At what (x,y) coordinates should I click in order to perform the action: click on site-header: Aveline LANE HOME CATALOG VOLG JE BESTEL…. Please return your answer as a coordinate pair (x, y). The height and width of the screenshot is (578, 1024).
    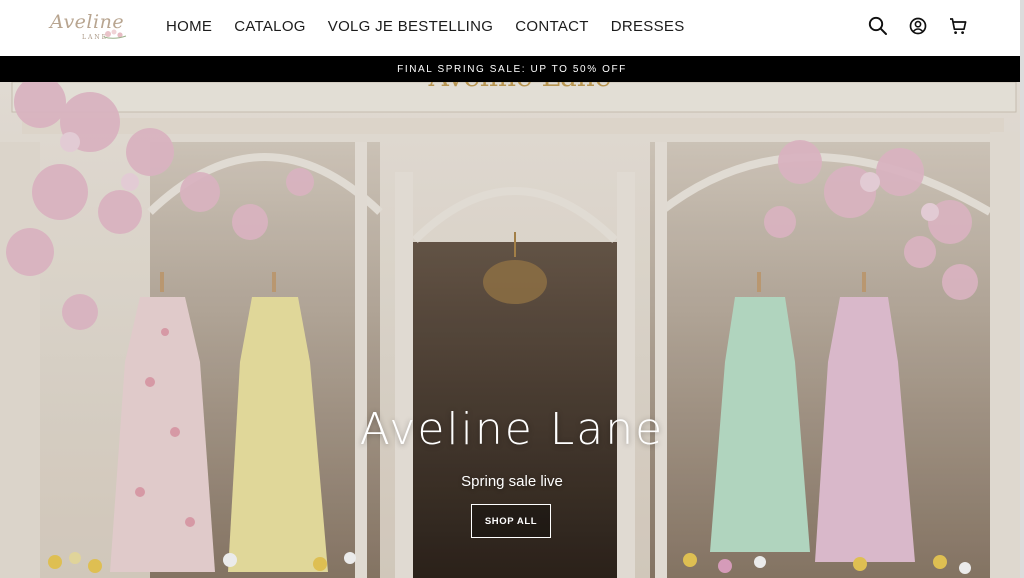
    Looking at the image, I should click on (512, 28).